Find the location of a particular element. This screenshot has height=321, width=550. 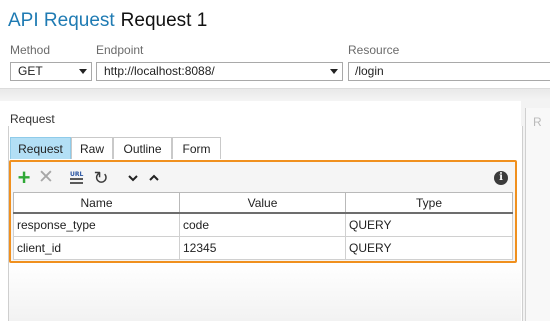

method-label: Method is located at coordinates (30, 50).